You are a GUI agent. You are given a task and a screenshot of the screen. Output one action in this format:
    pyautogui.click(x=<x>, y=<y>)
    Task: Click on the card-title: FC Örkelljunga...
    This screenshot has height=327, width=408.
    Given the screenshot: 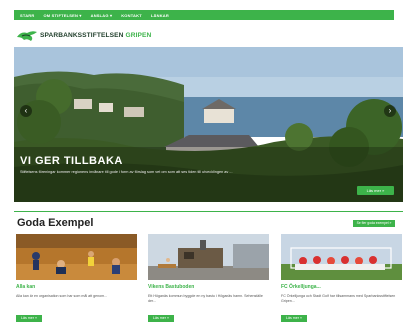 What is the action you would take?
    pyautogui.click(x=341, y=287)
    